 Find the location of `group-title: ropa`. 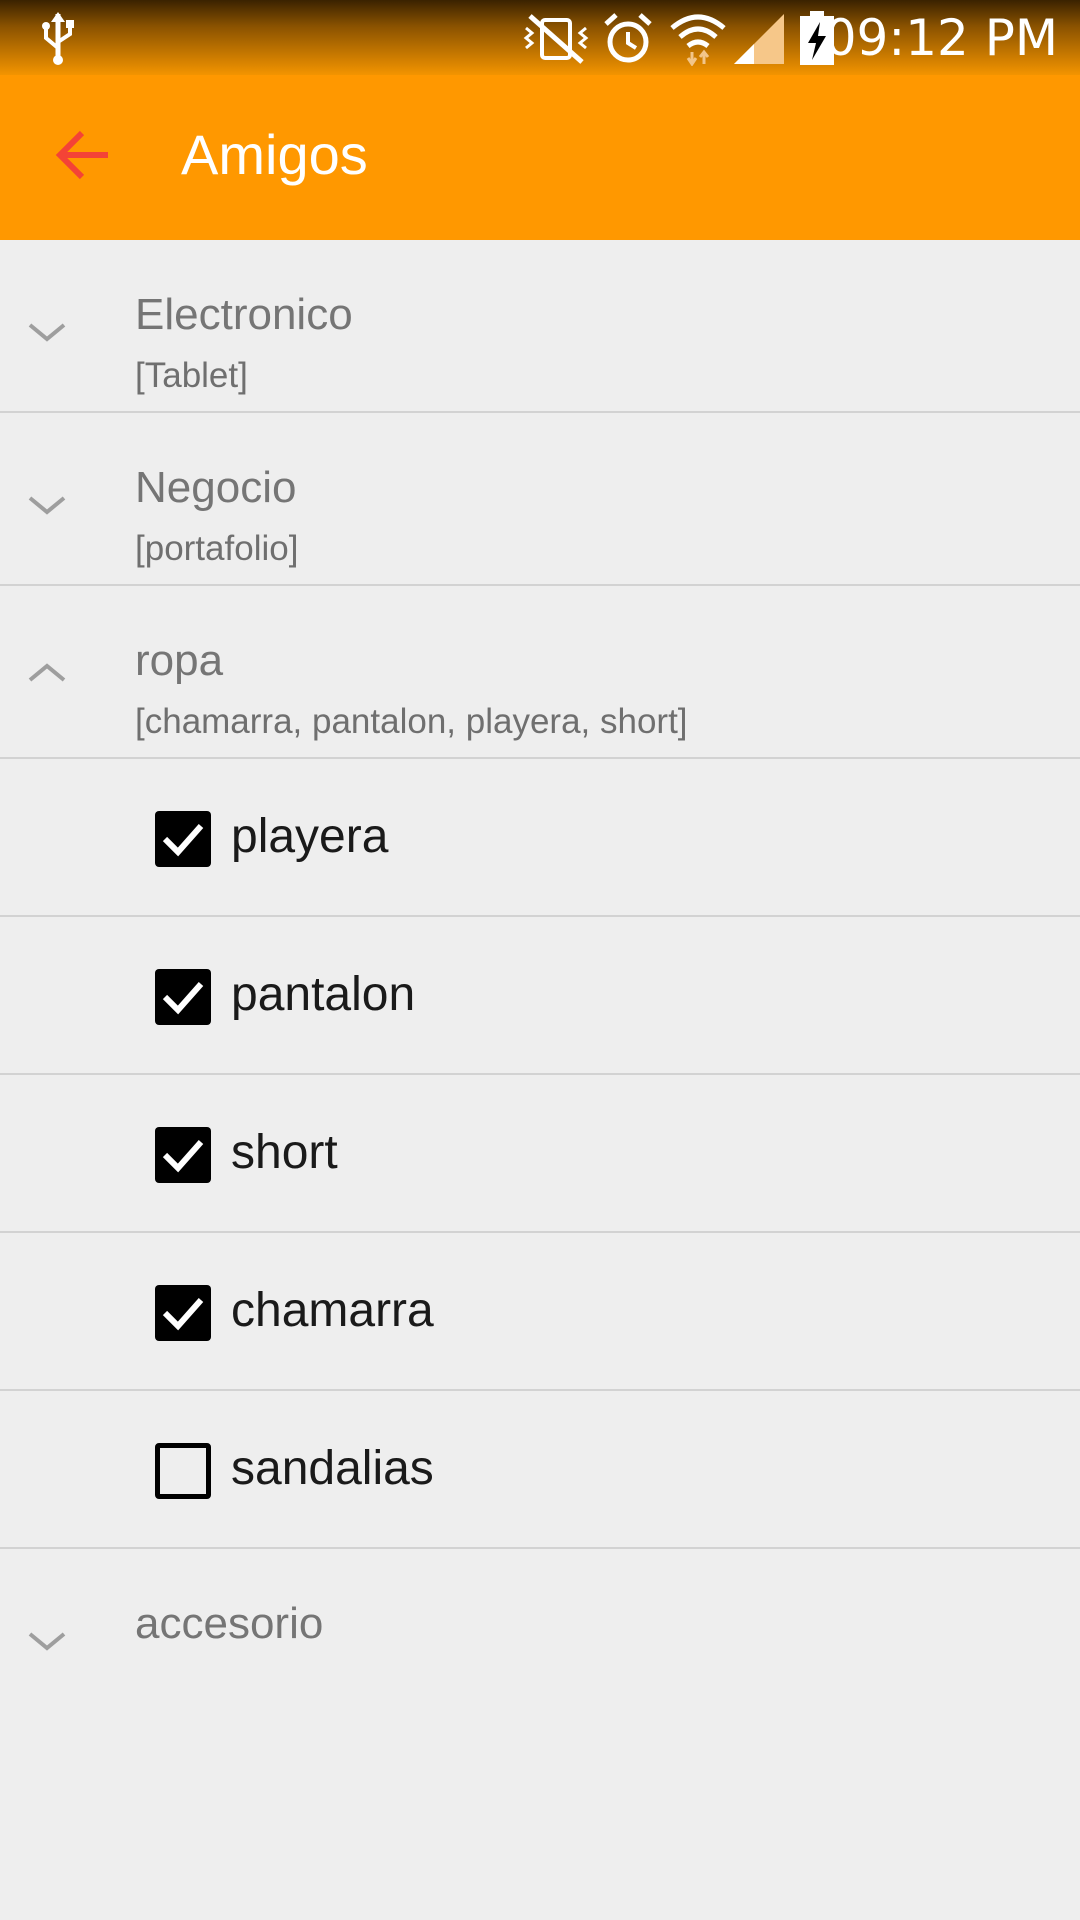

group-title: ropa is located at coordinates (179, 660).